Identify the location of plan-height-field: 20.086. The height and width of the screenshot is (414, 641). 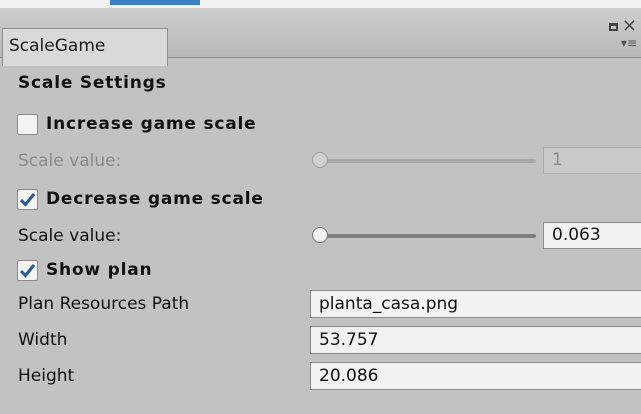
(475, 376).